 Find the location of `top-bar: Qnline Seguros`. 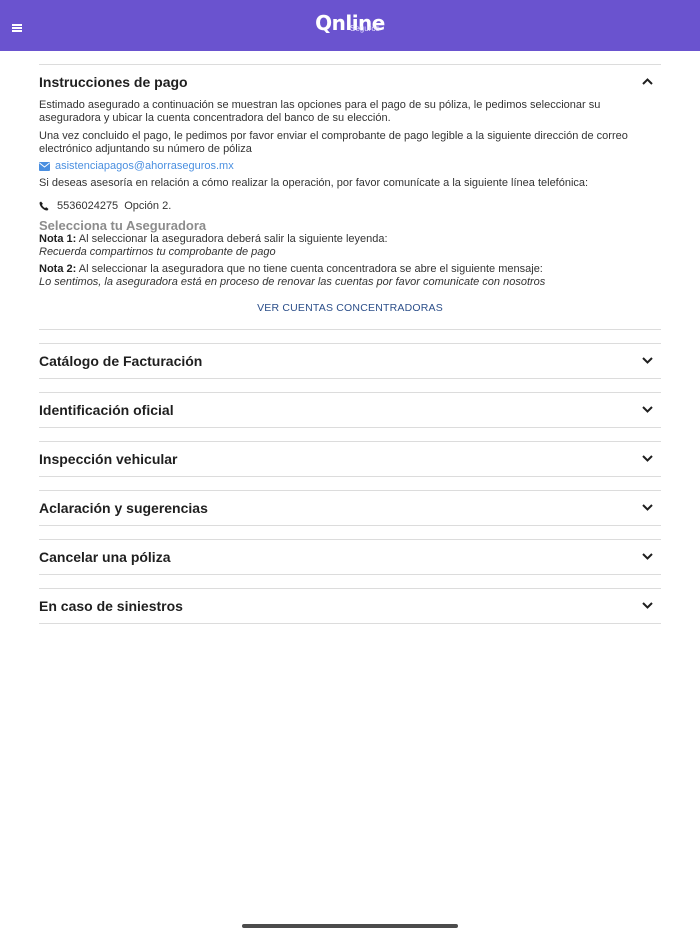

top-bar: Qnline Seguros is located at coordinates (350, 25).